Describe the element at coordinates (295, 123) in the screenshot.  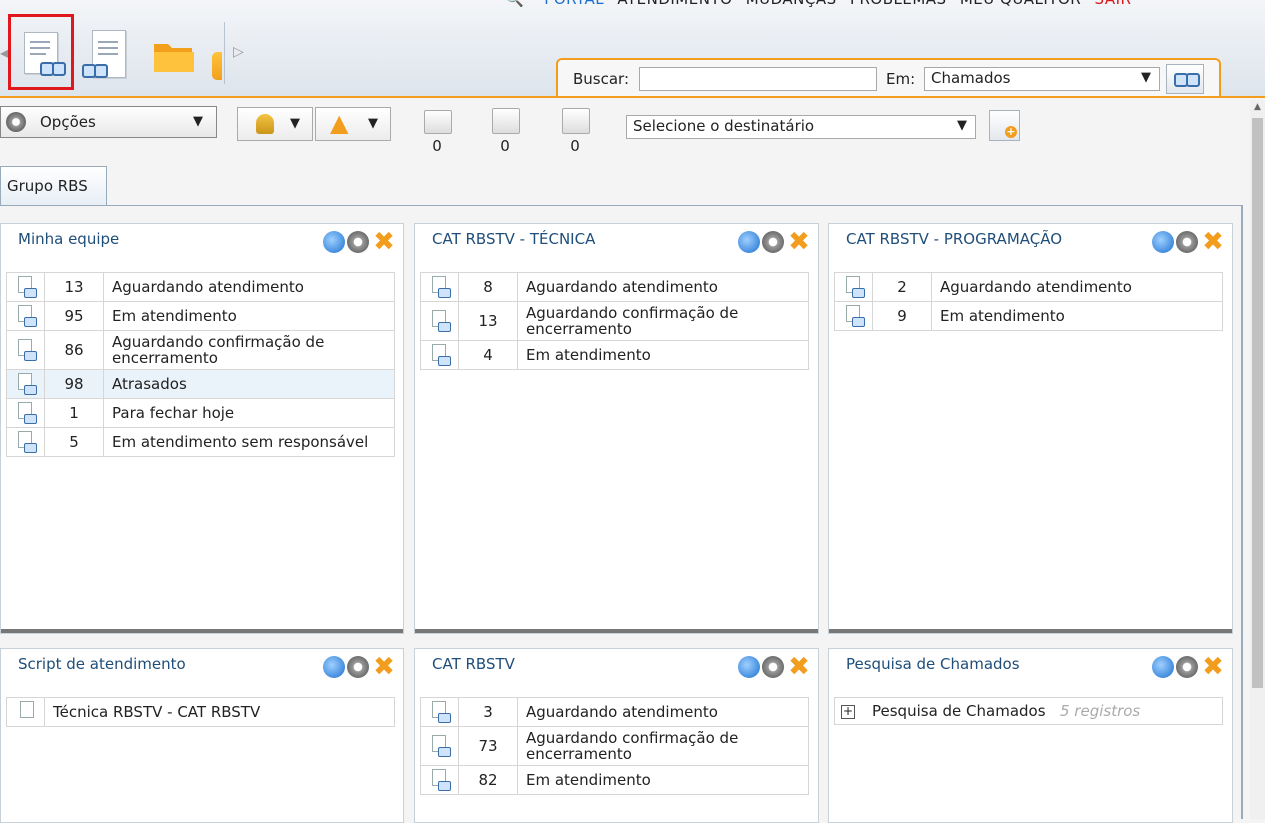
I see `chevron-down-icon: ▼` at that location.